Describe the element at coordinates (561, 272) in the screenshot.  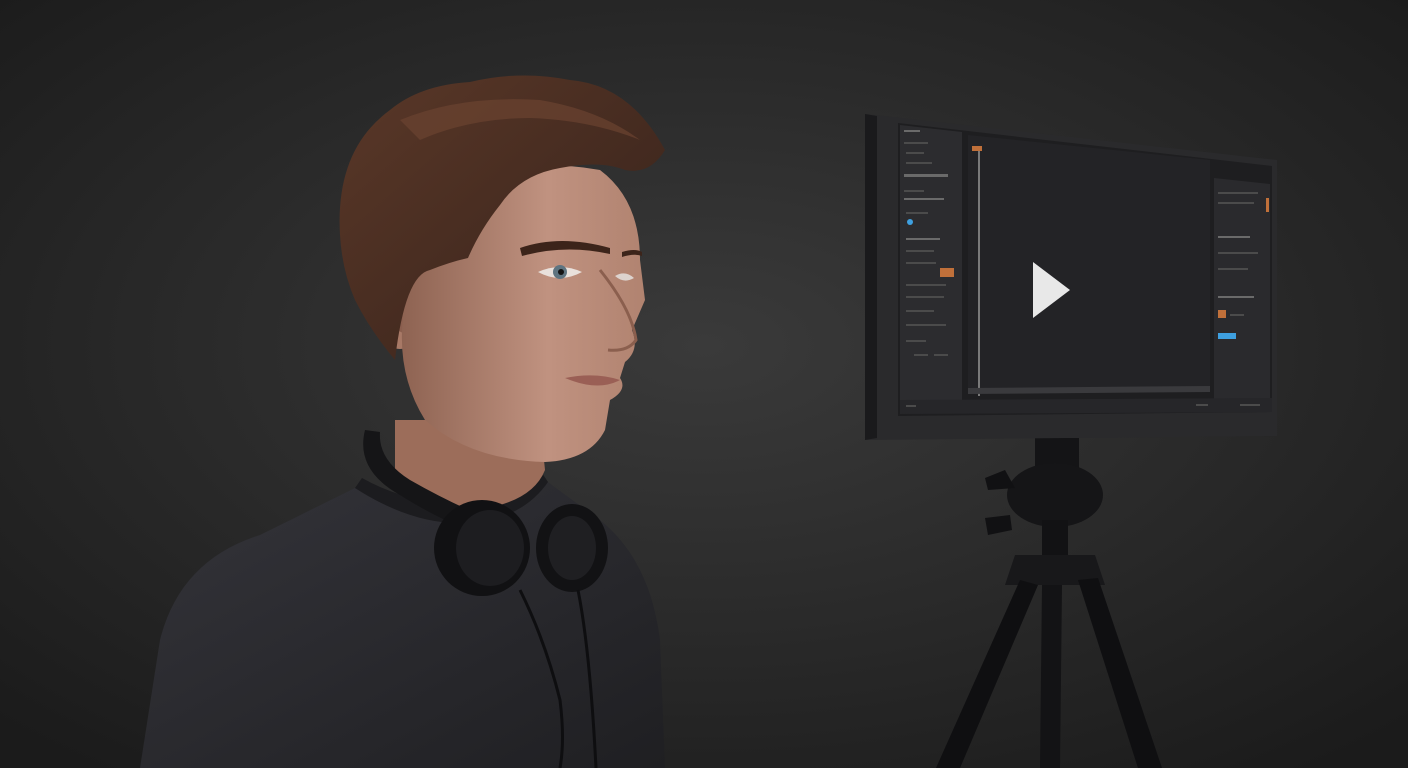
I see `pupil` at that location.